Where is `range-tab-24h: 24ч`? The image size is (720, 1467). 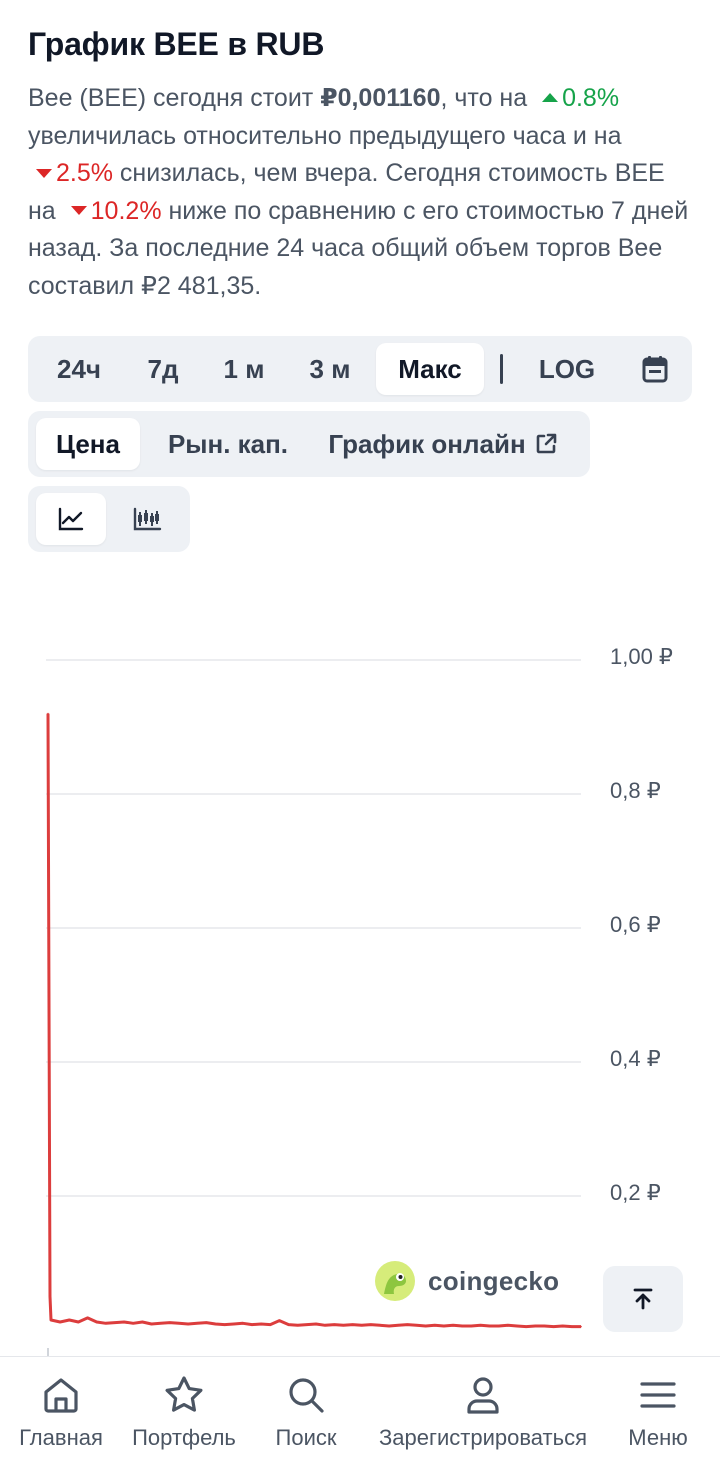 range-tab-24h: 24ч is located at coordinates (79, 369).